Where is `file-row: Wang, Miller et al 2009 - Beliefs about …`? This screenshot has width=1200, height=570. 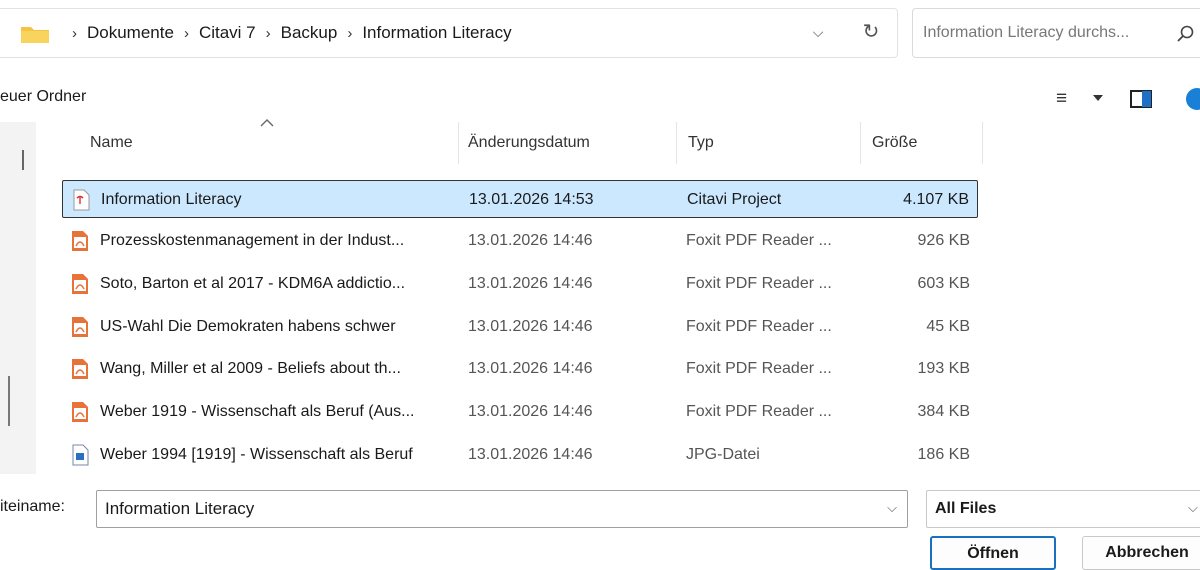
file-row: Wang, Miller et al 2009 - Beliefs about … is located at coordinates (520, 369).